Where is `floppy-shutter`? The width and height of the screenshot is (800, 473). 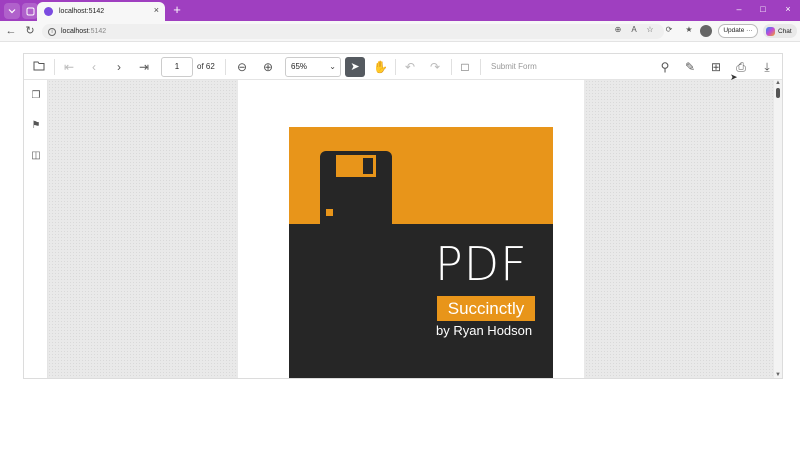
floppy-shutter is located at coordinates (356, 166).